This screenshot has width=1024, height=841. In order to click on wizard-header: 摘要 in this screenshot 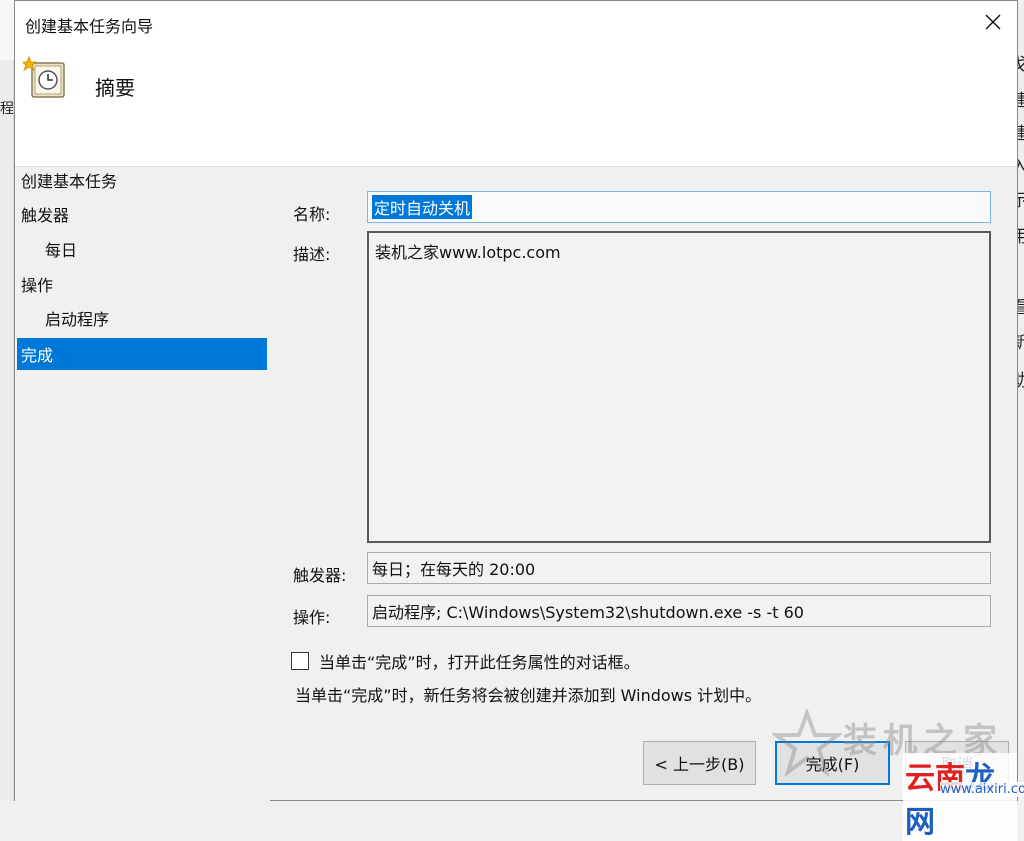, I will do `click(516, 106)`.